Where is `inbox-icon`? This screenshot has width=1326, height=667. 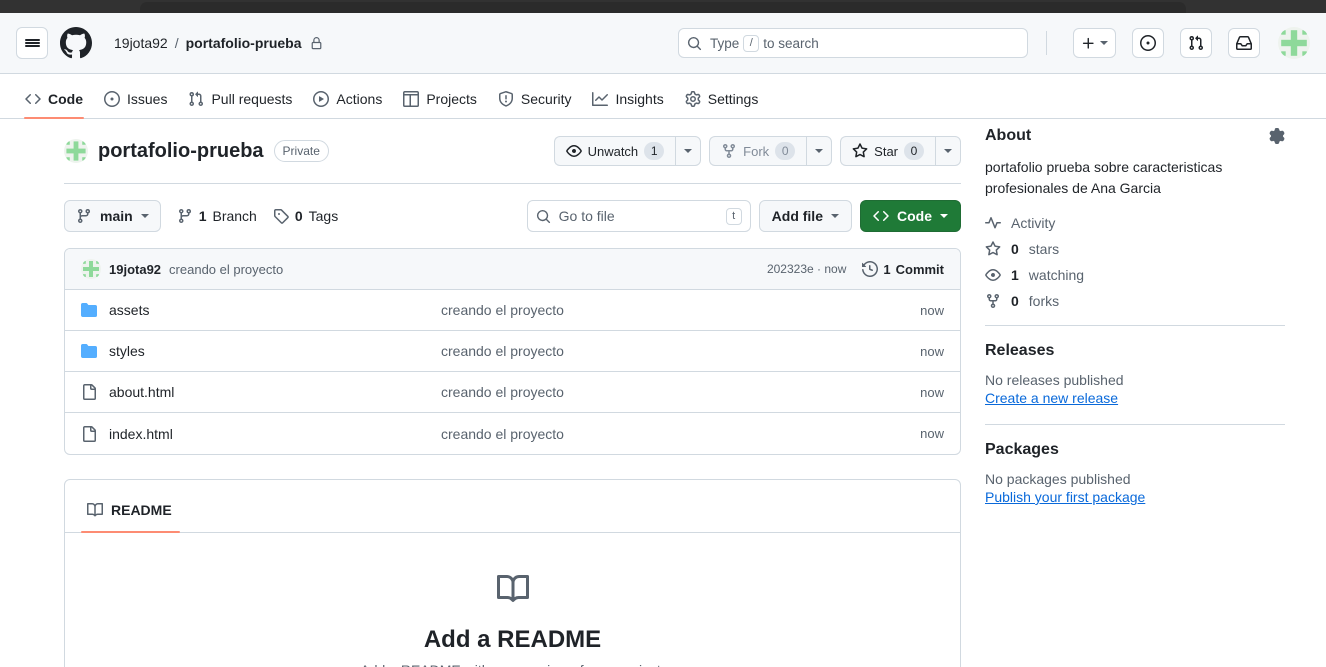
inbox-icon is located at coordinates (1244, 43).